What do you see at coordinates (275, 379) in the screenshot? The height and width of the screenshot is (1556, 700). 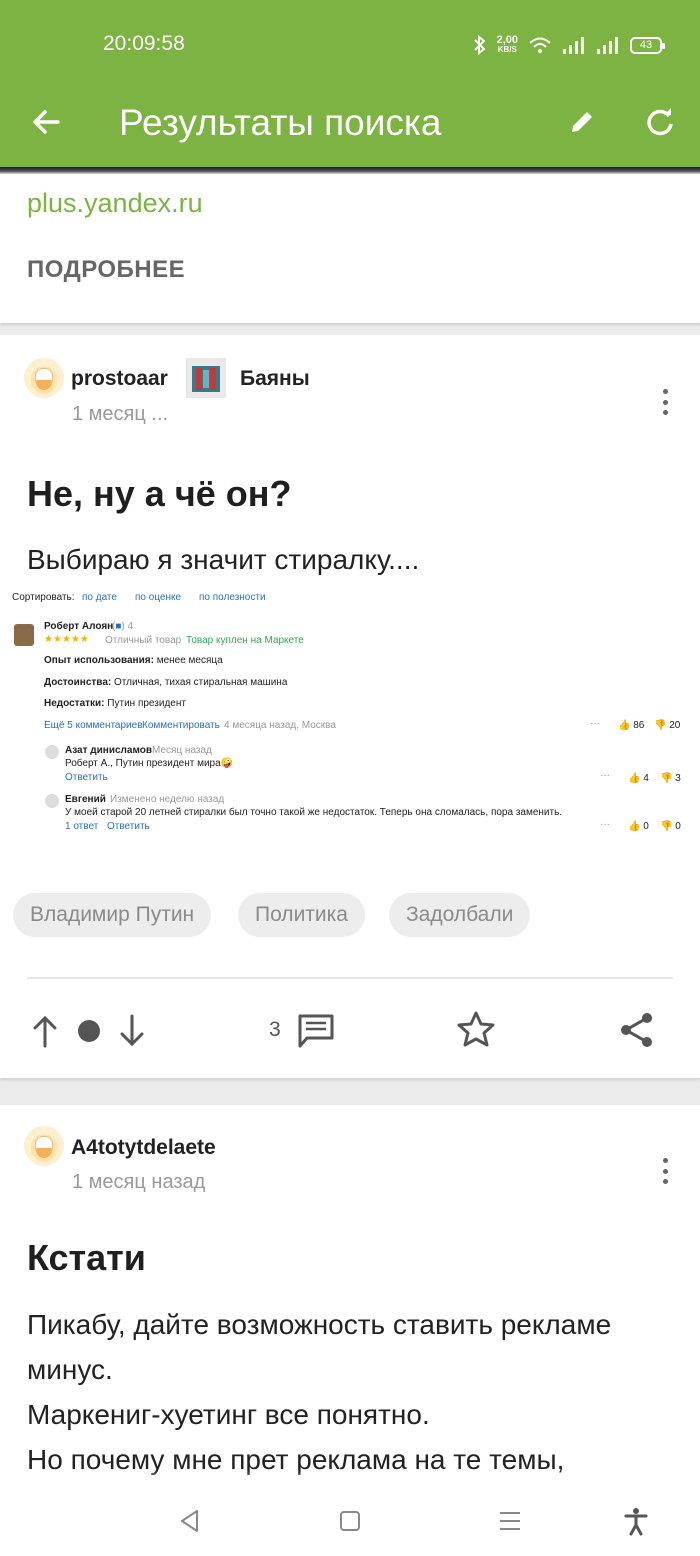 I see `community-name: Баяны` at bounding box center [275, 379].